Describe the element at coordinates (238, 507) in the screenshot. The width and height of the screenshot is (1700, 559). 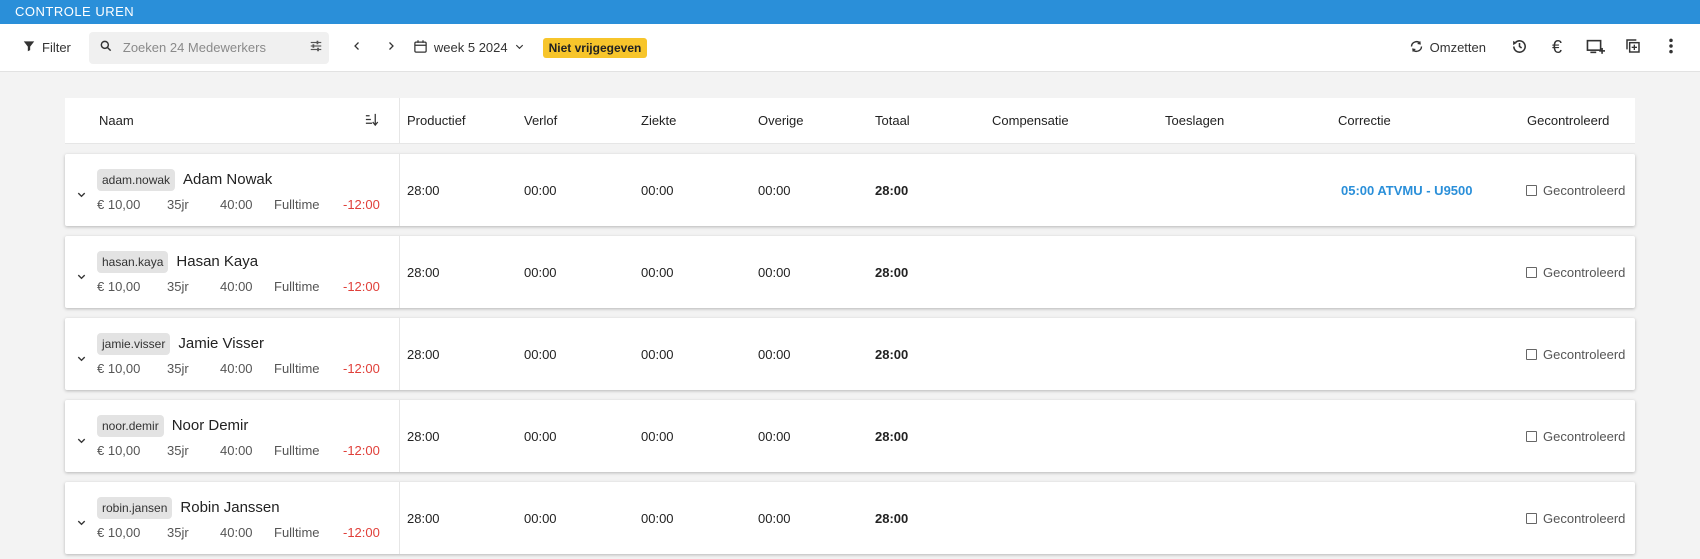
I see `employee-header: robin.jansen Robin Janssen` at that location.